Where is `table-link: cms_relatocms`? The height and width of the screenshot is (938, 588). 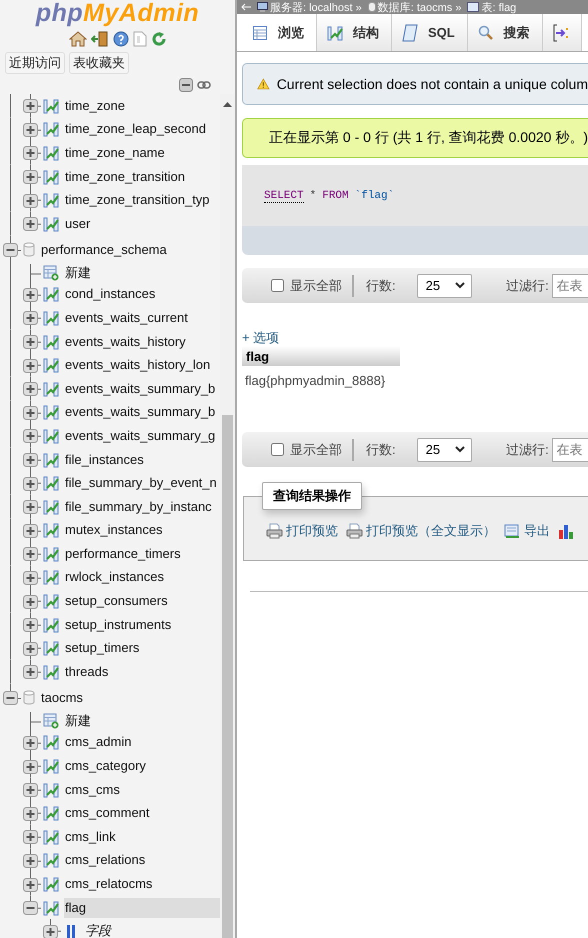
table-link: cms_relatocms is located at coordinates (142, 884).